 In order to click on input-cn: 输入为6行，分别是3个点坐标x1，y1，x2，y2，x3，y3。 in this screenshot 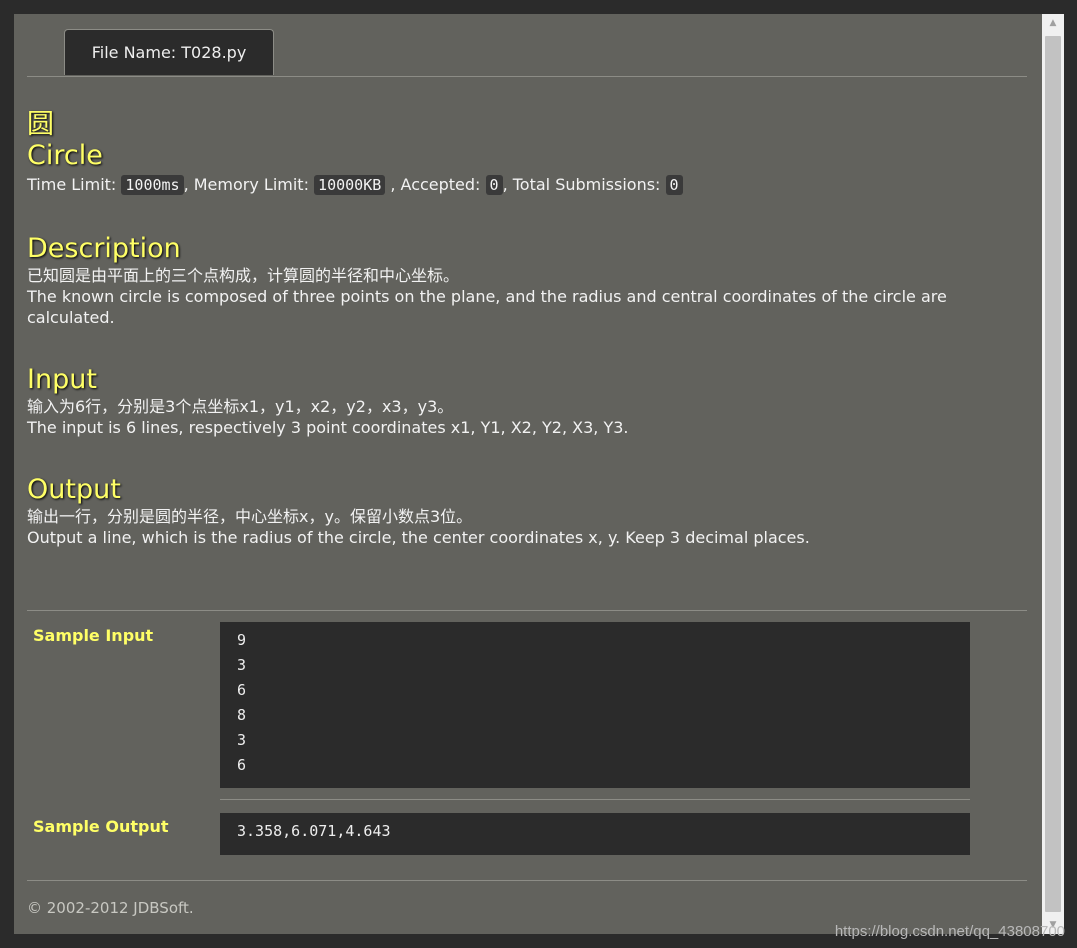, I will do `click(240, 406)`.